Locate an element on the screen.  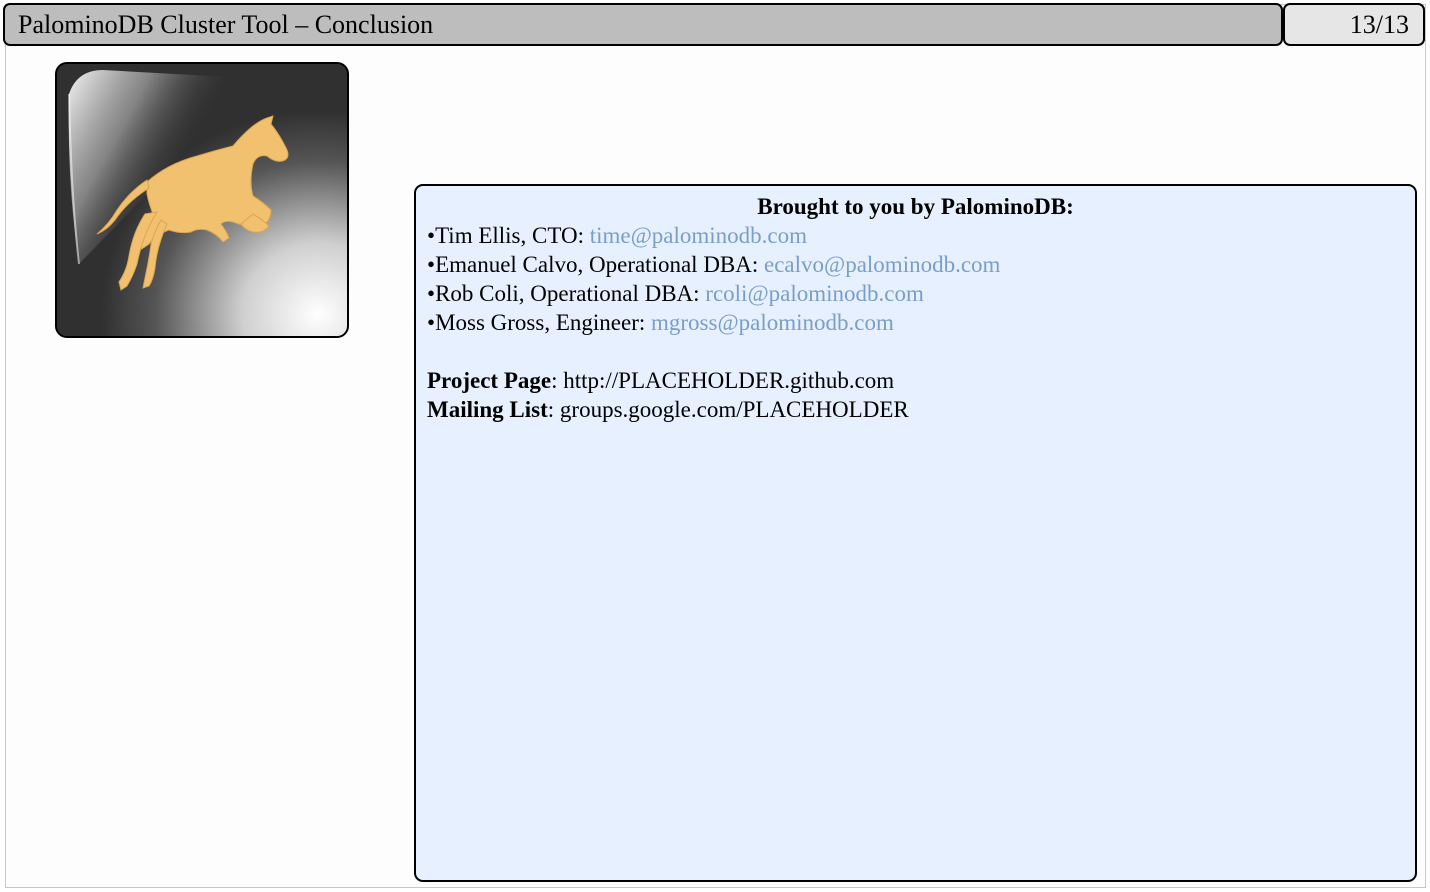
project-page-url: : http://PLACEHOLDER.github.com is located at coordinates (722, 380).